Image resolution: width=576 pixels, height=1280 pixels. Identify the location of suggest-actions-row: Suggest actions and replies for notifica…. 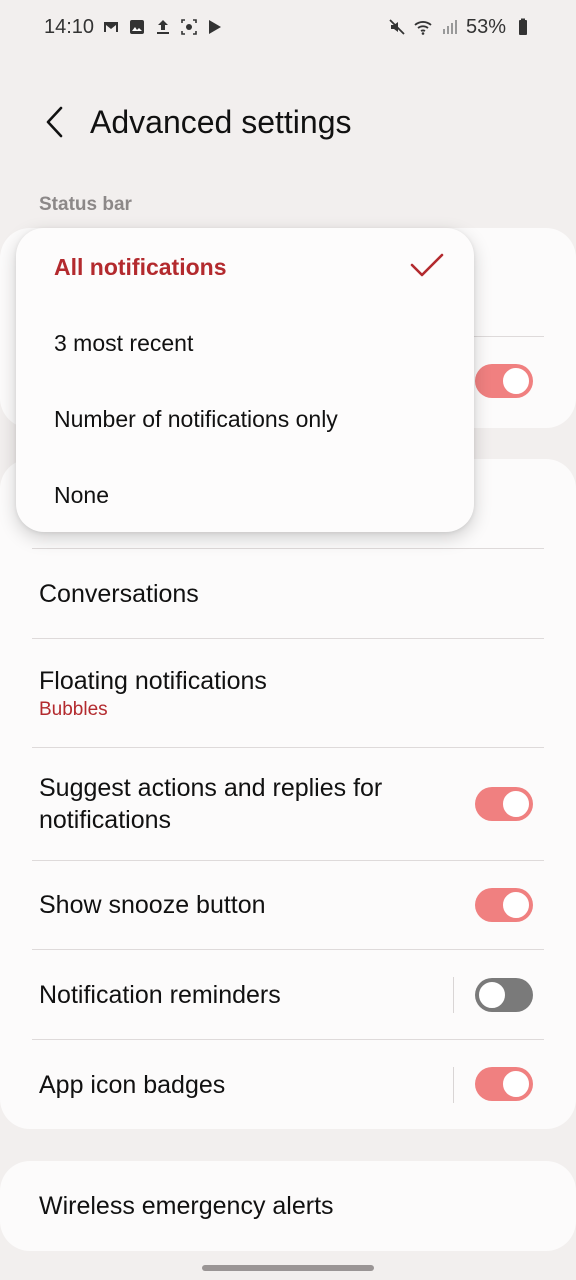
(288, 804).